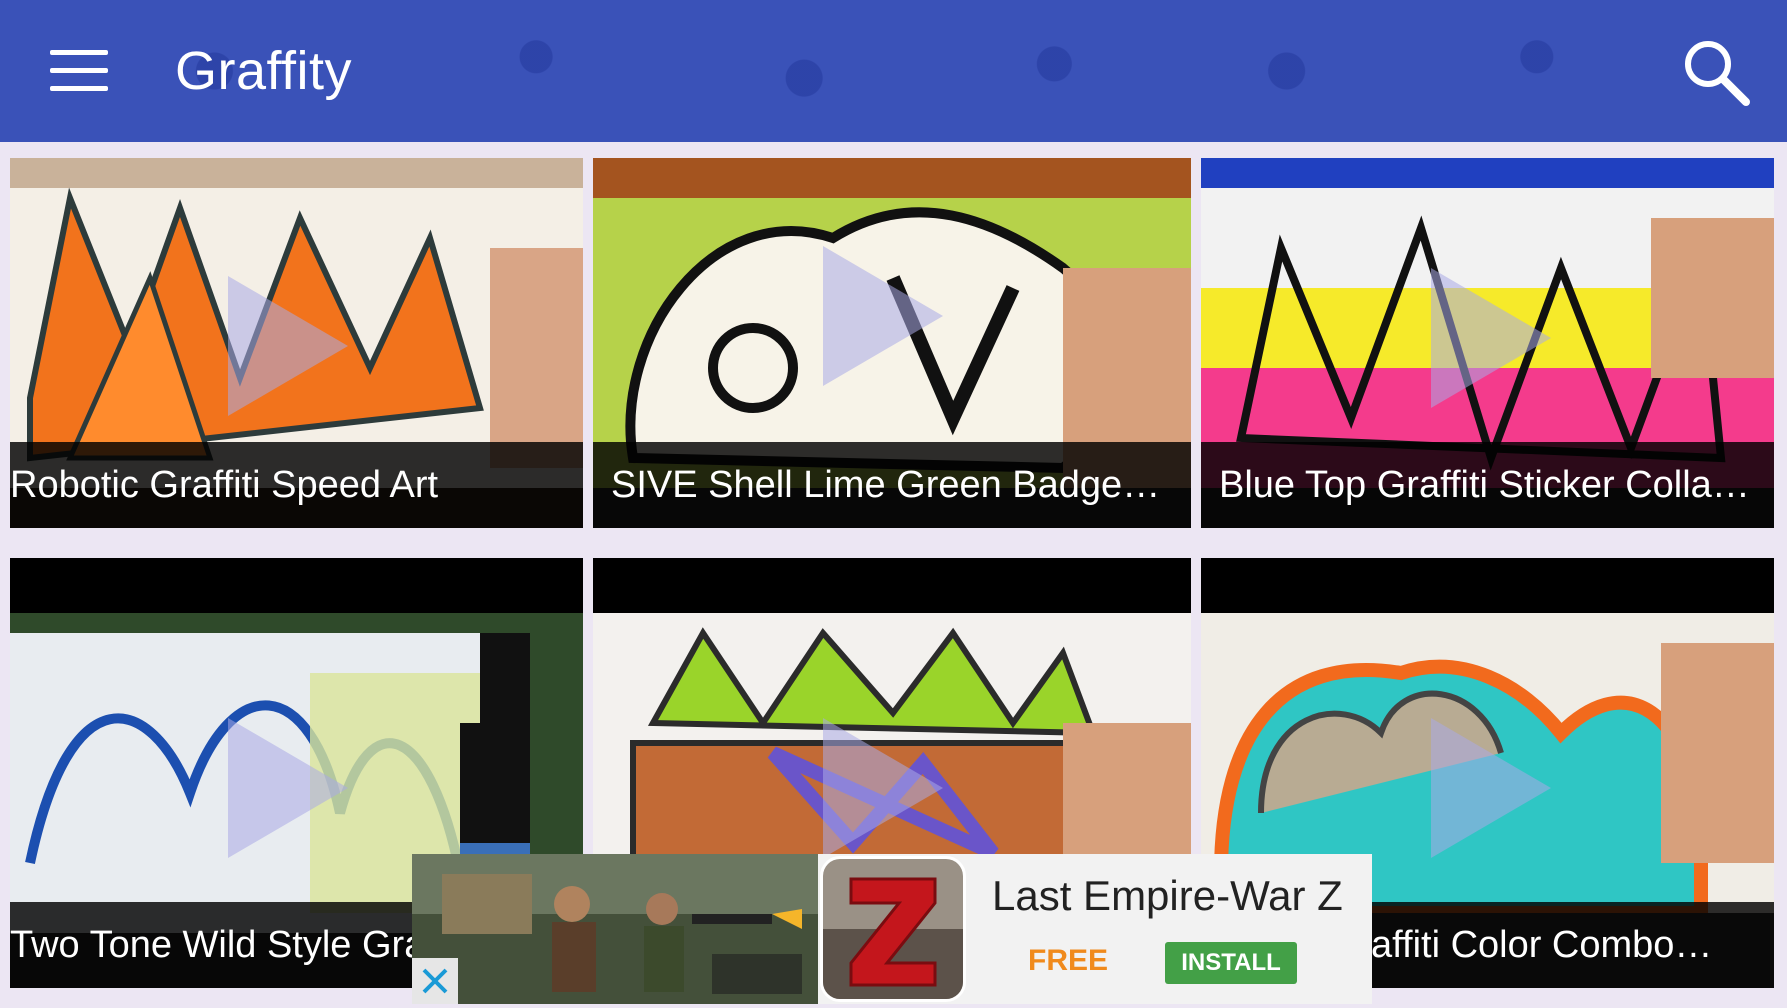 The height and width of the screenshot is (1008, 1787). I want to click on ad-artwork, so click(615, 929).